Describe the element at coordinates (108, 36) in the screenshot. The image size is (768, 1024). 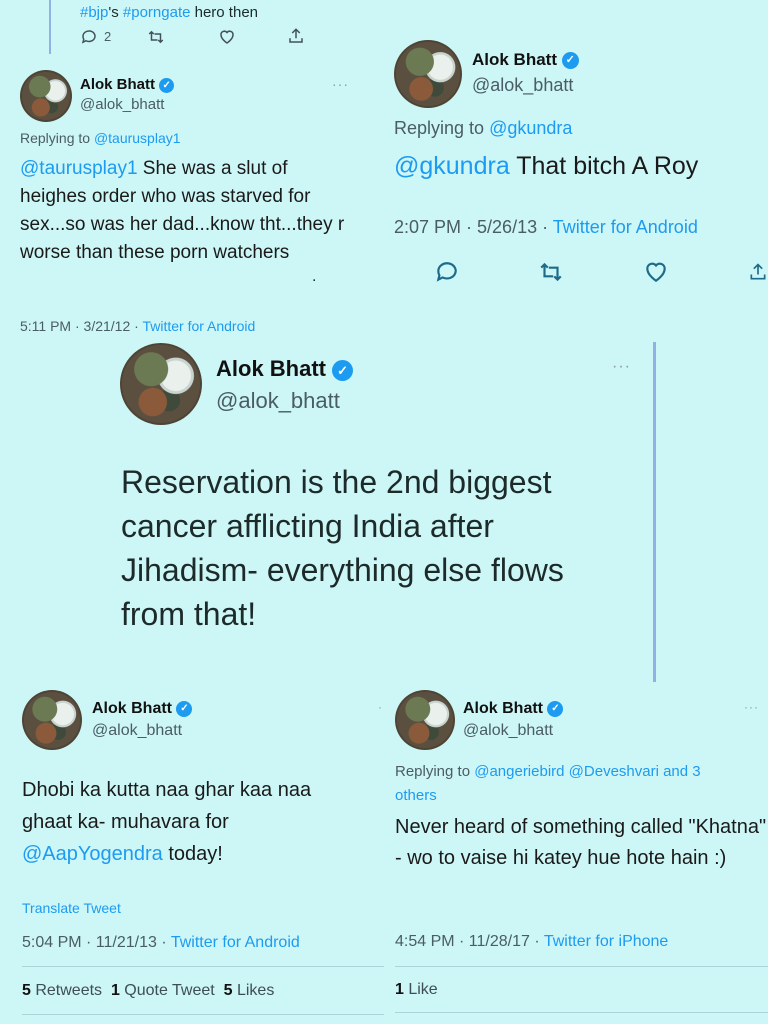
I see `reply-count: 2` at that location.